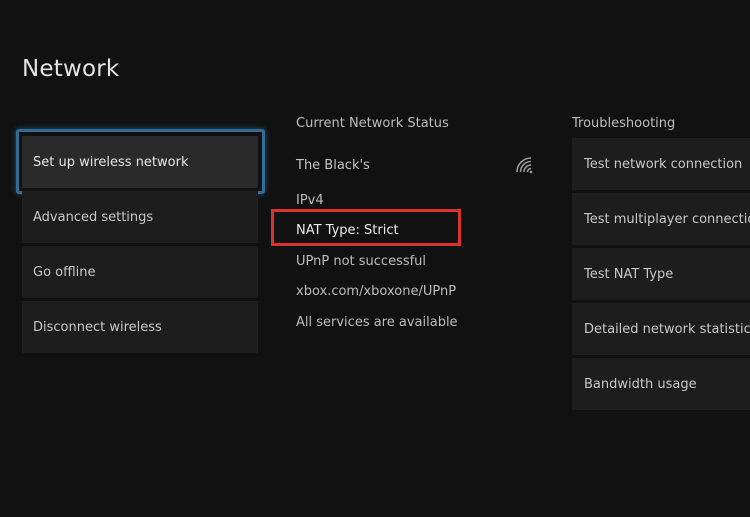 This screenshot has width=750, height=517. Describe the element at coordinates (347, 230) in the screenshot. I see `nat-type: NAT Type: Strict` at that location.